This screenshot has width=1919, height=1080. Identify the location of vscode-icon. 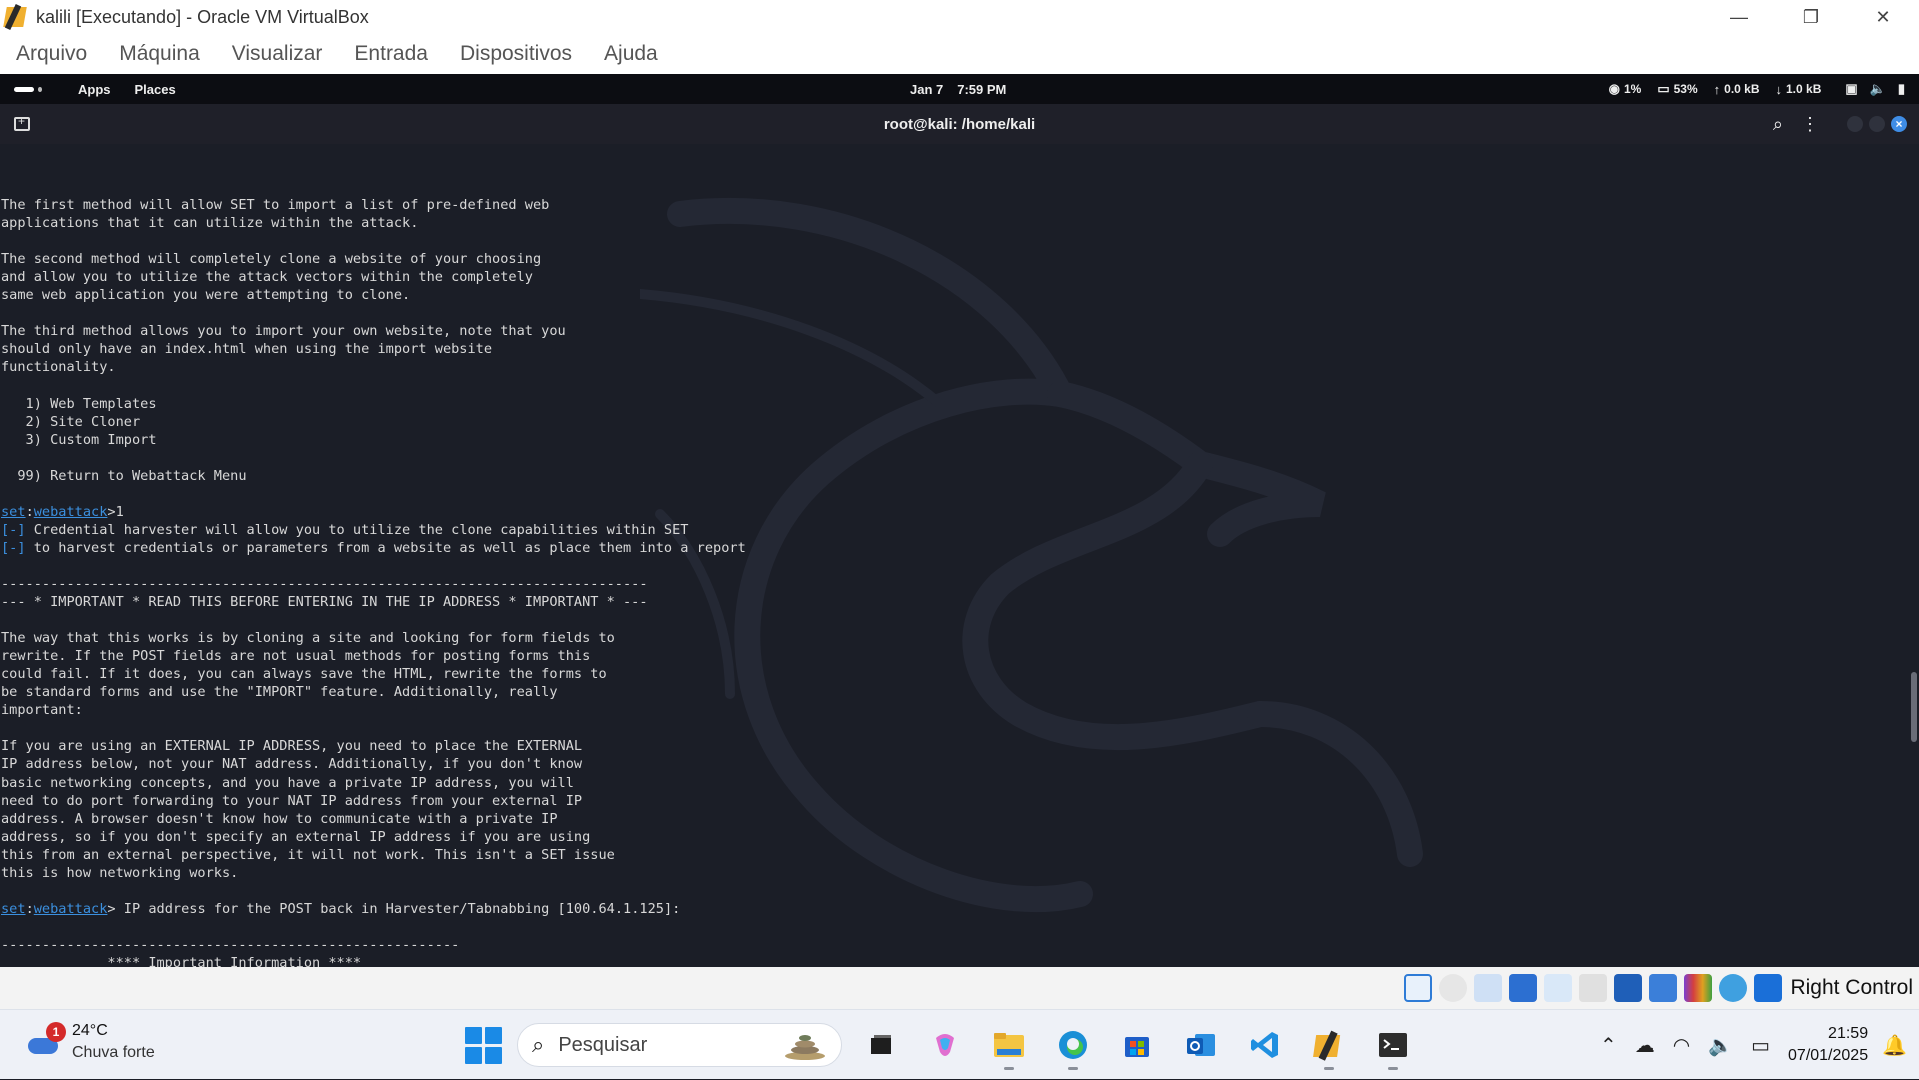
(1265, 1045).